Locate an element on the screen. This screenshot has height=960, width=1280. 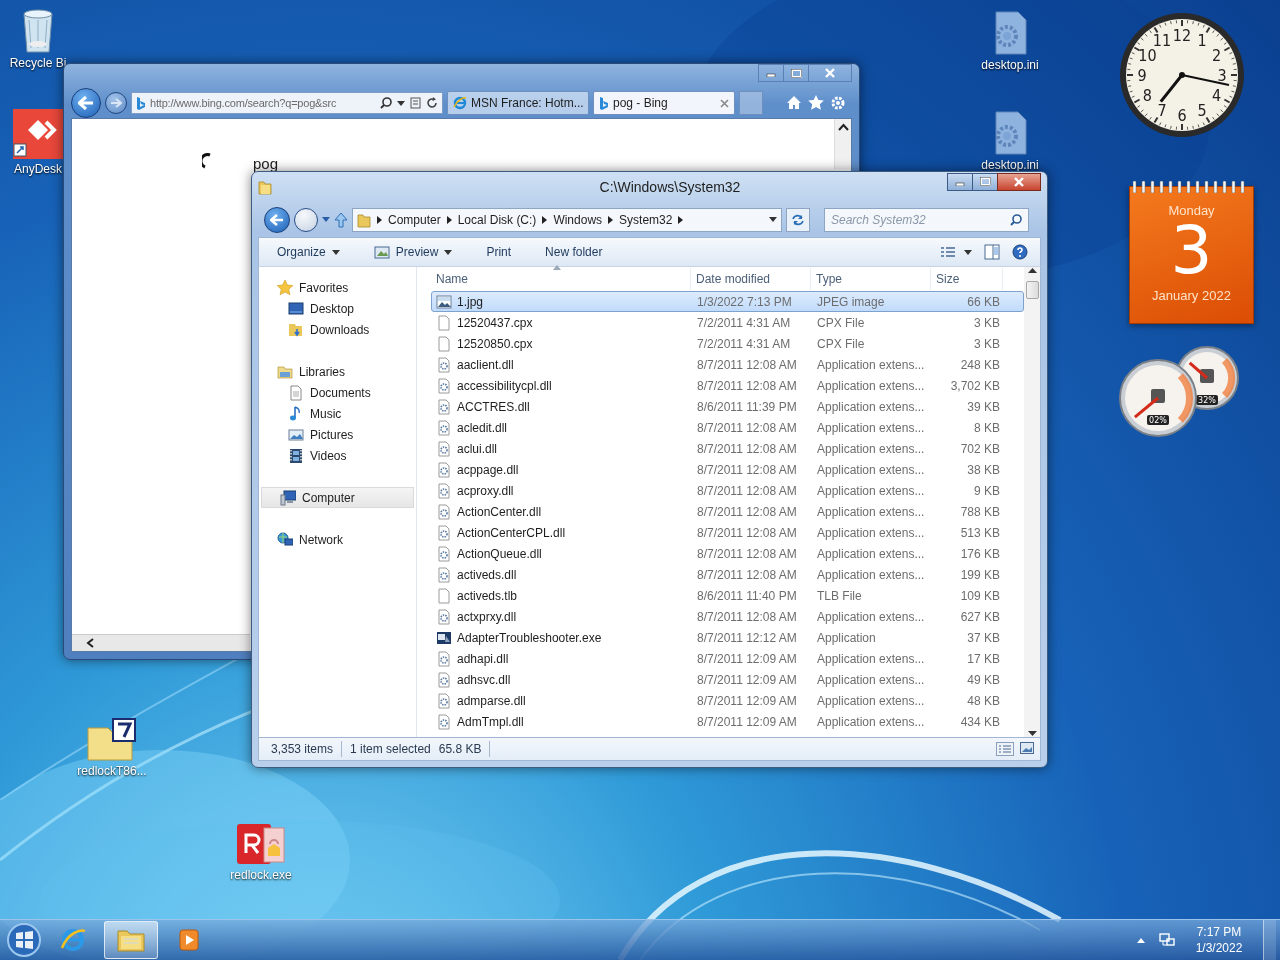
large-icons-view-icon is located at coordinates (1027, 748).